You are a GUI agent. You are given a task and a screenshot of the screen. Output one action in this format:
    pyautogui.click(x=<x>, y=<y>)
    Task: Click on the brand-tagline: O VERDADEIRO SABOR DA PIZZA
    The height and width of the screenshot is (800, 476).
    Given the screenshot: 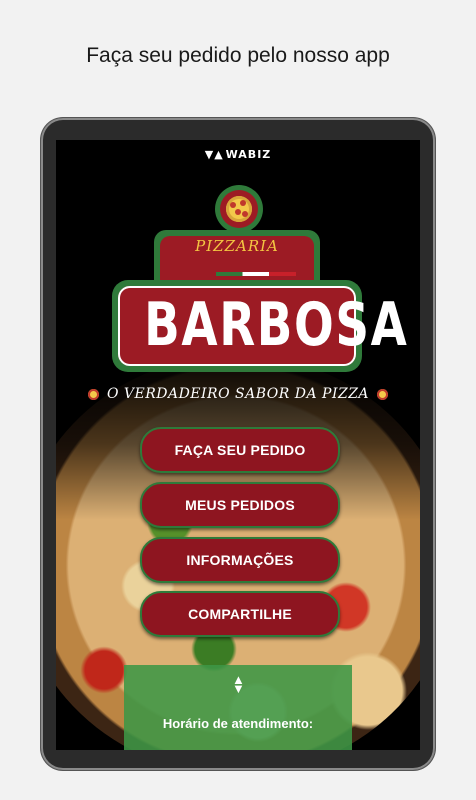 What is the action you would take?
    pyautogui.click(x=238, y=394)
    